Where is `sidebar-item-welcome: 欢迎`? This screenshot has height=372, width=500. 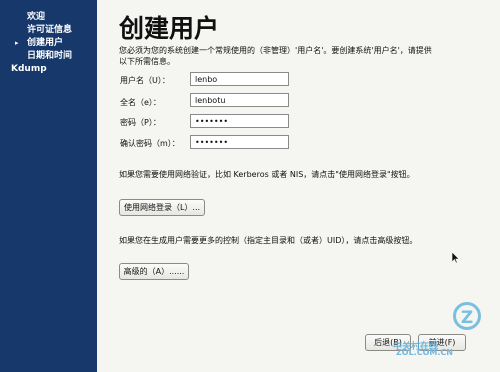 sidebar-item-welcome: 欢迎 is located at coordinates (48, 17).